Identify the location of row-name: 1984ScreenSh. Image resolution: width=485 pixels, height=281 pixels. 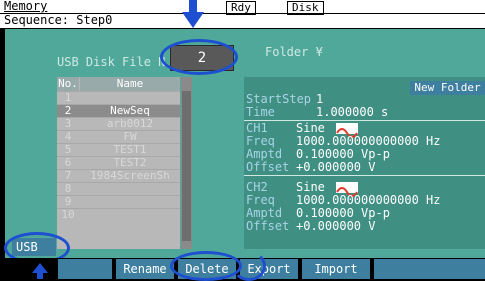
(130, 176).